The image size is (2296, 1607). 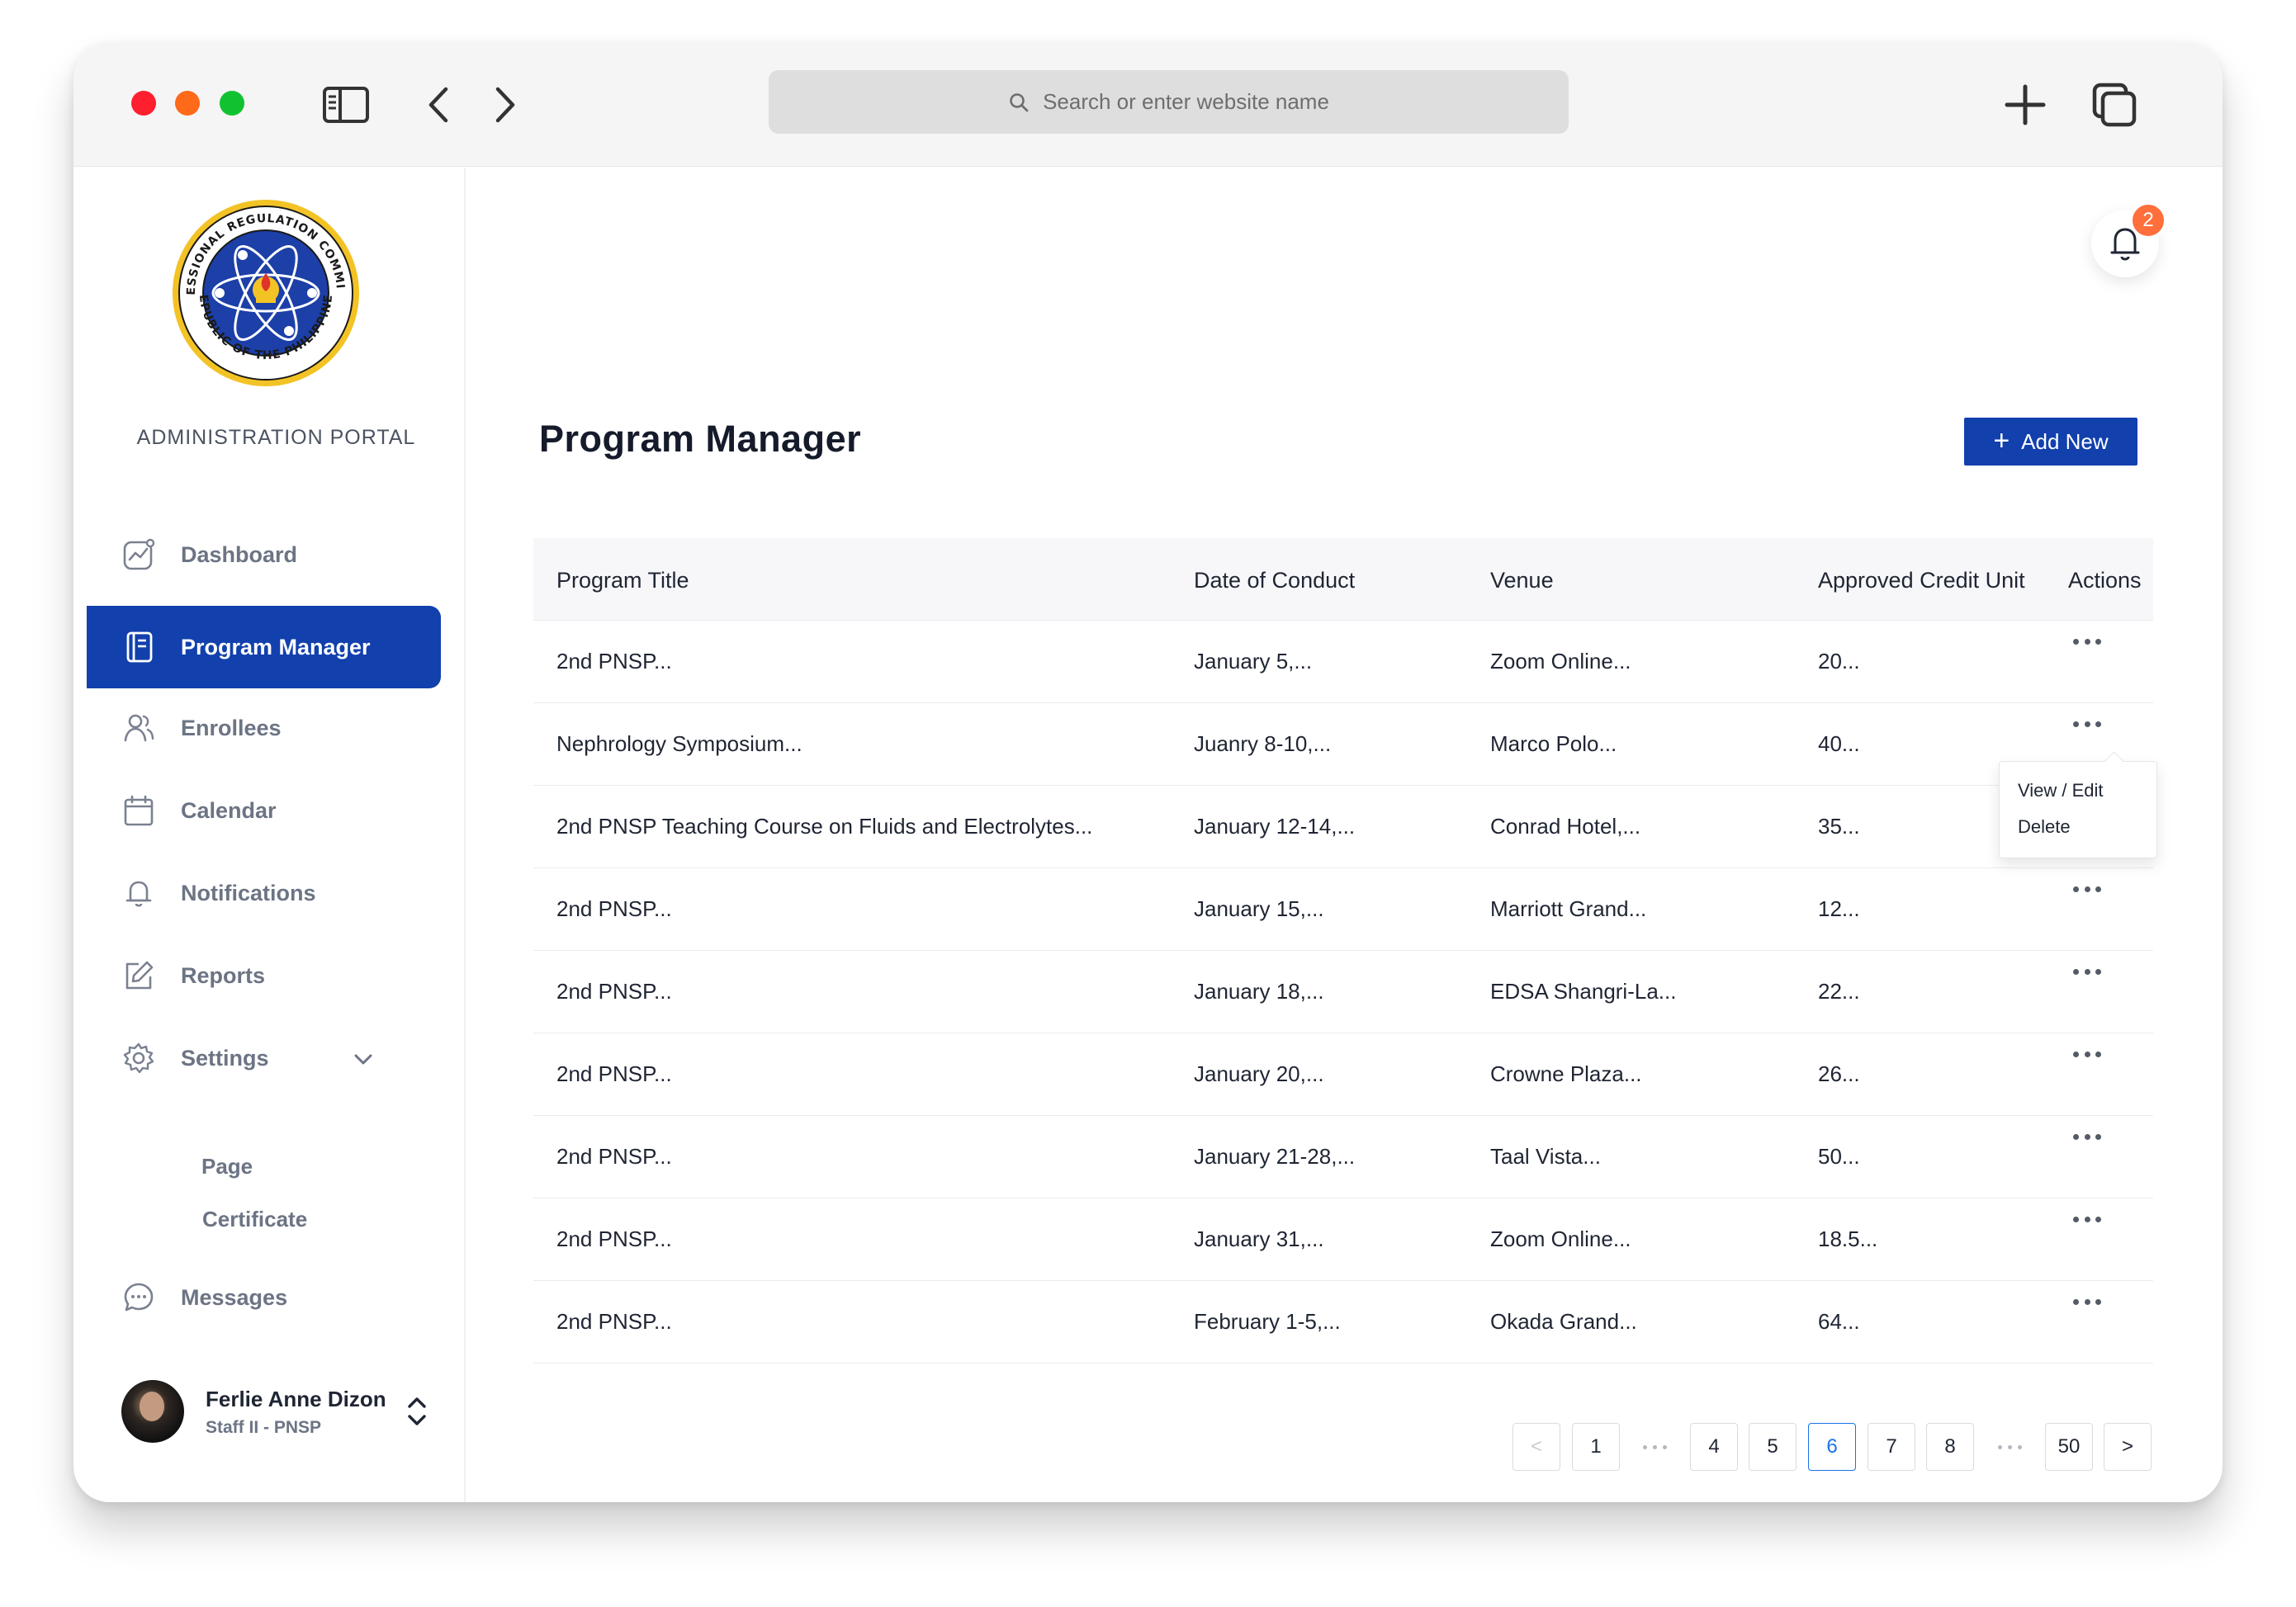 I want to click on view-edit-menu-item: View / Edit, so click(x=2061, y=790).